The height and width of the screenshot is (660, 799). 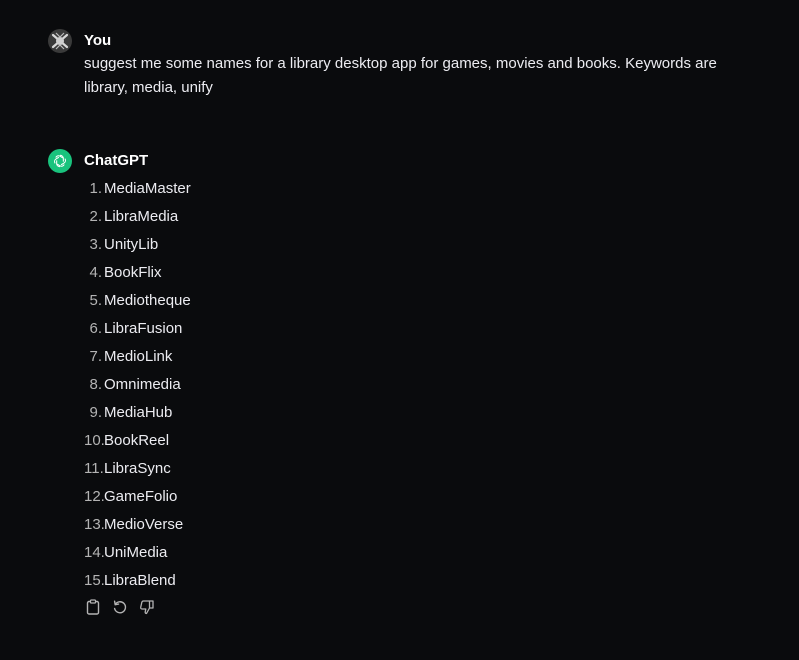 I want to click on clipboard-icon, so click(x=93, y=607).